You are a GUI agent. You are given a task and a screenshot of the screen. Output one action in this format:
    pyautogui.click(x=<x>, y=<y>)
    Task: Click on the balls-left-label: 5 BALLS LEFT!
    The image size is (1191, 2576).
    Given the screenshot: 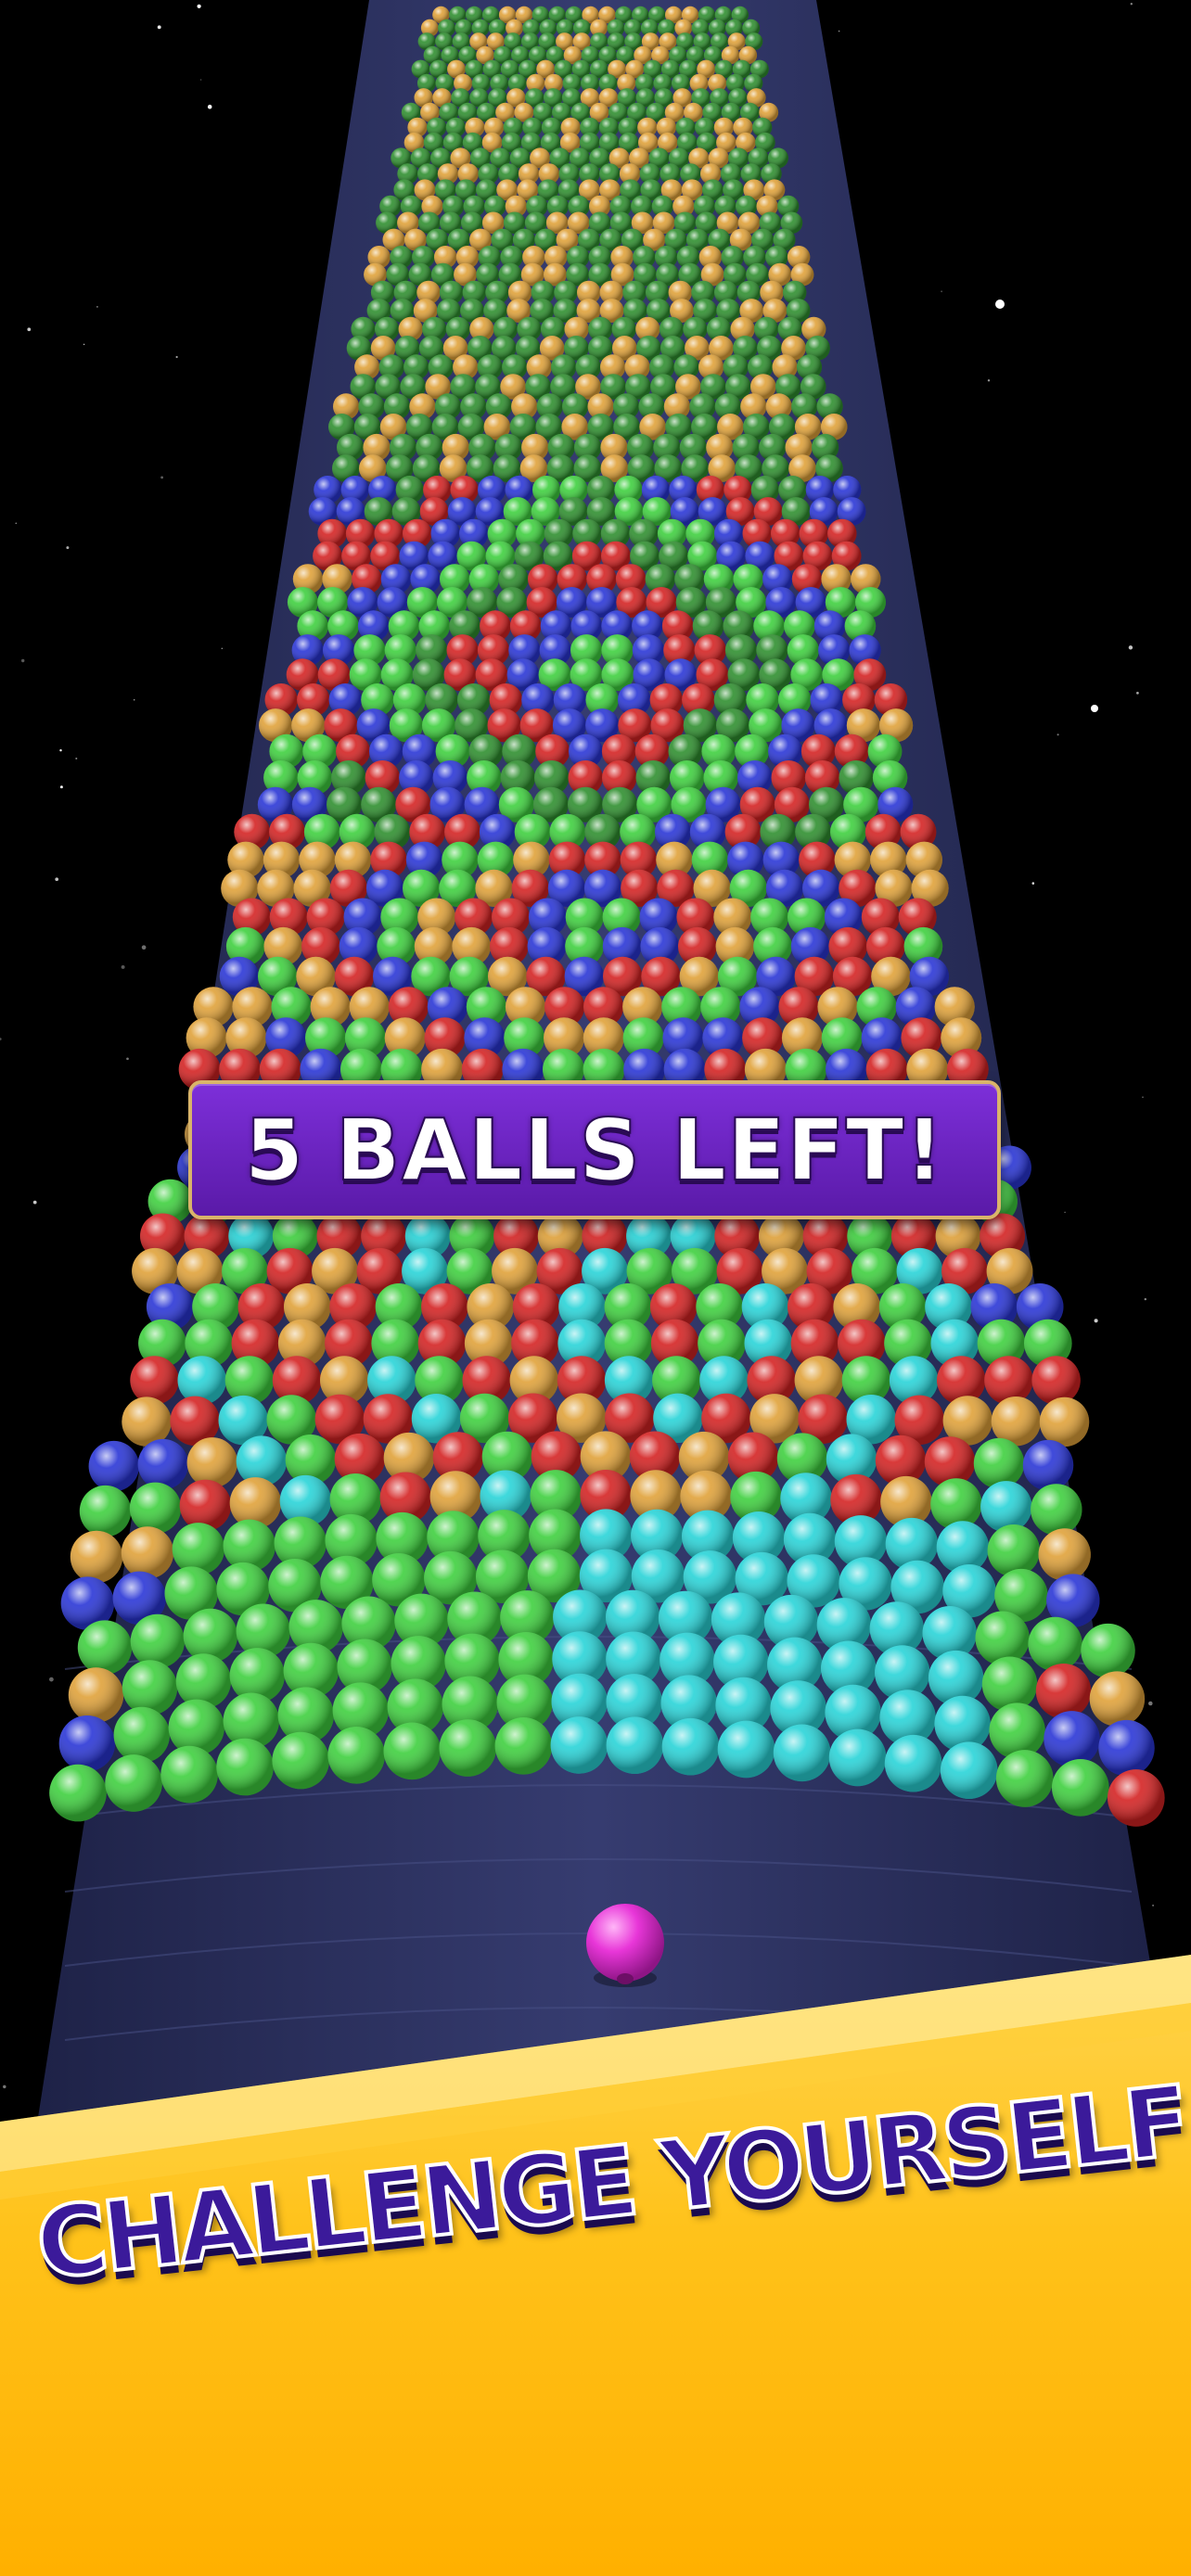 What is the action you would take?
    pyautogui.click(x=594, y=1150)
    